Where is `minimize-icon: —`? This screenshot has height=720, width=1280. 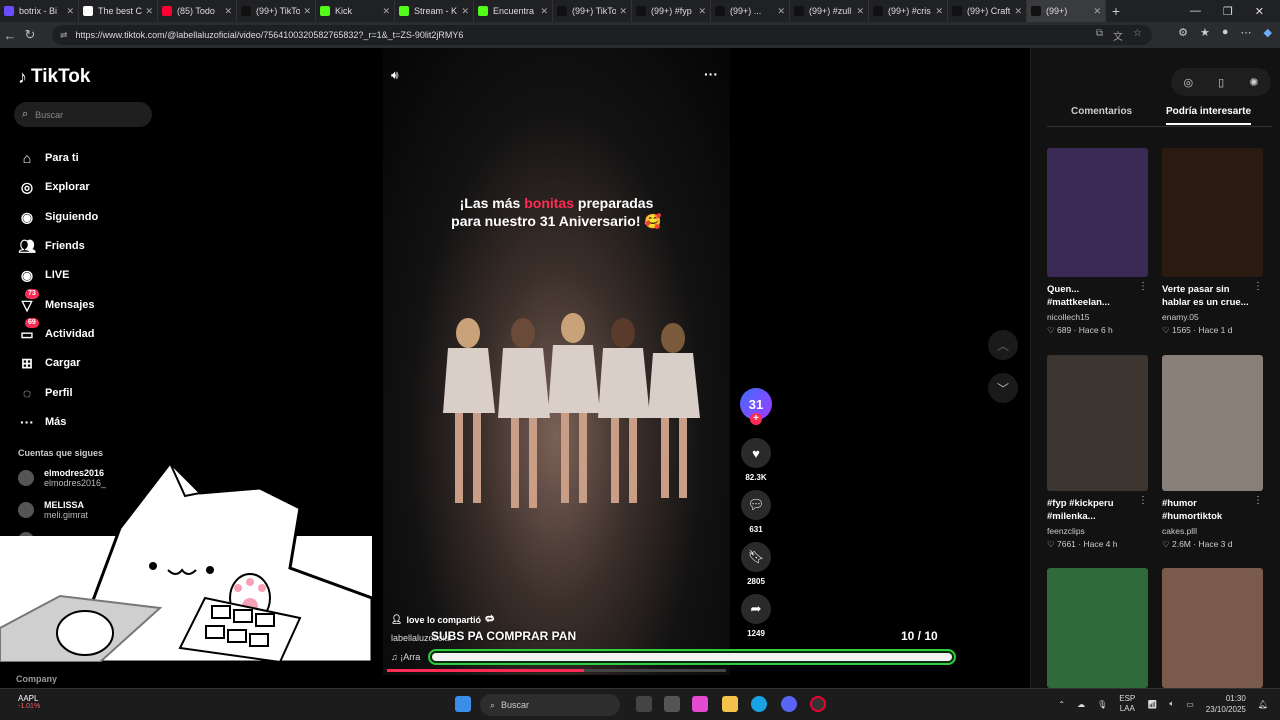
minimize-icon: — is located at coordinates (1195, 11).